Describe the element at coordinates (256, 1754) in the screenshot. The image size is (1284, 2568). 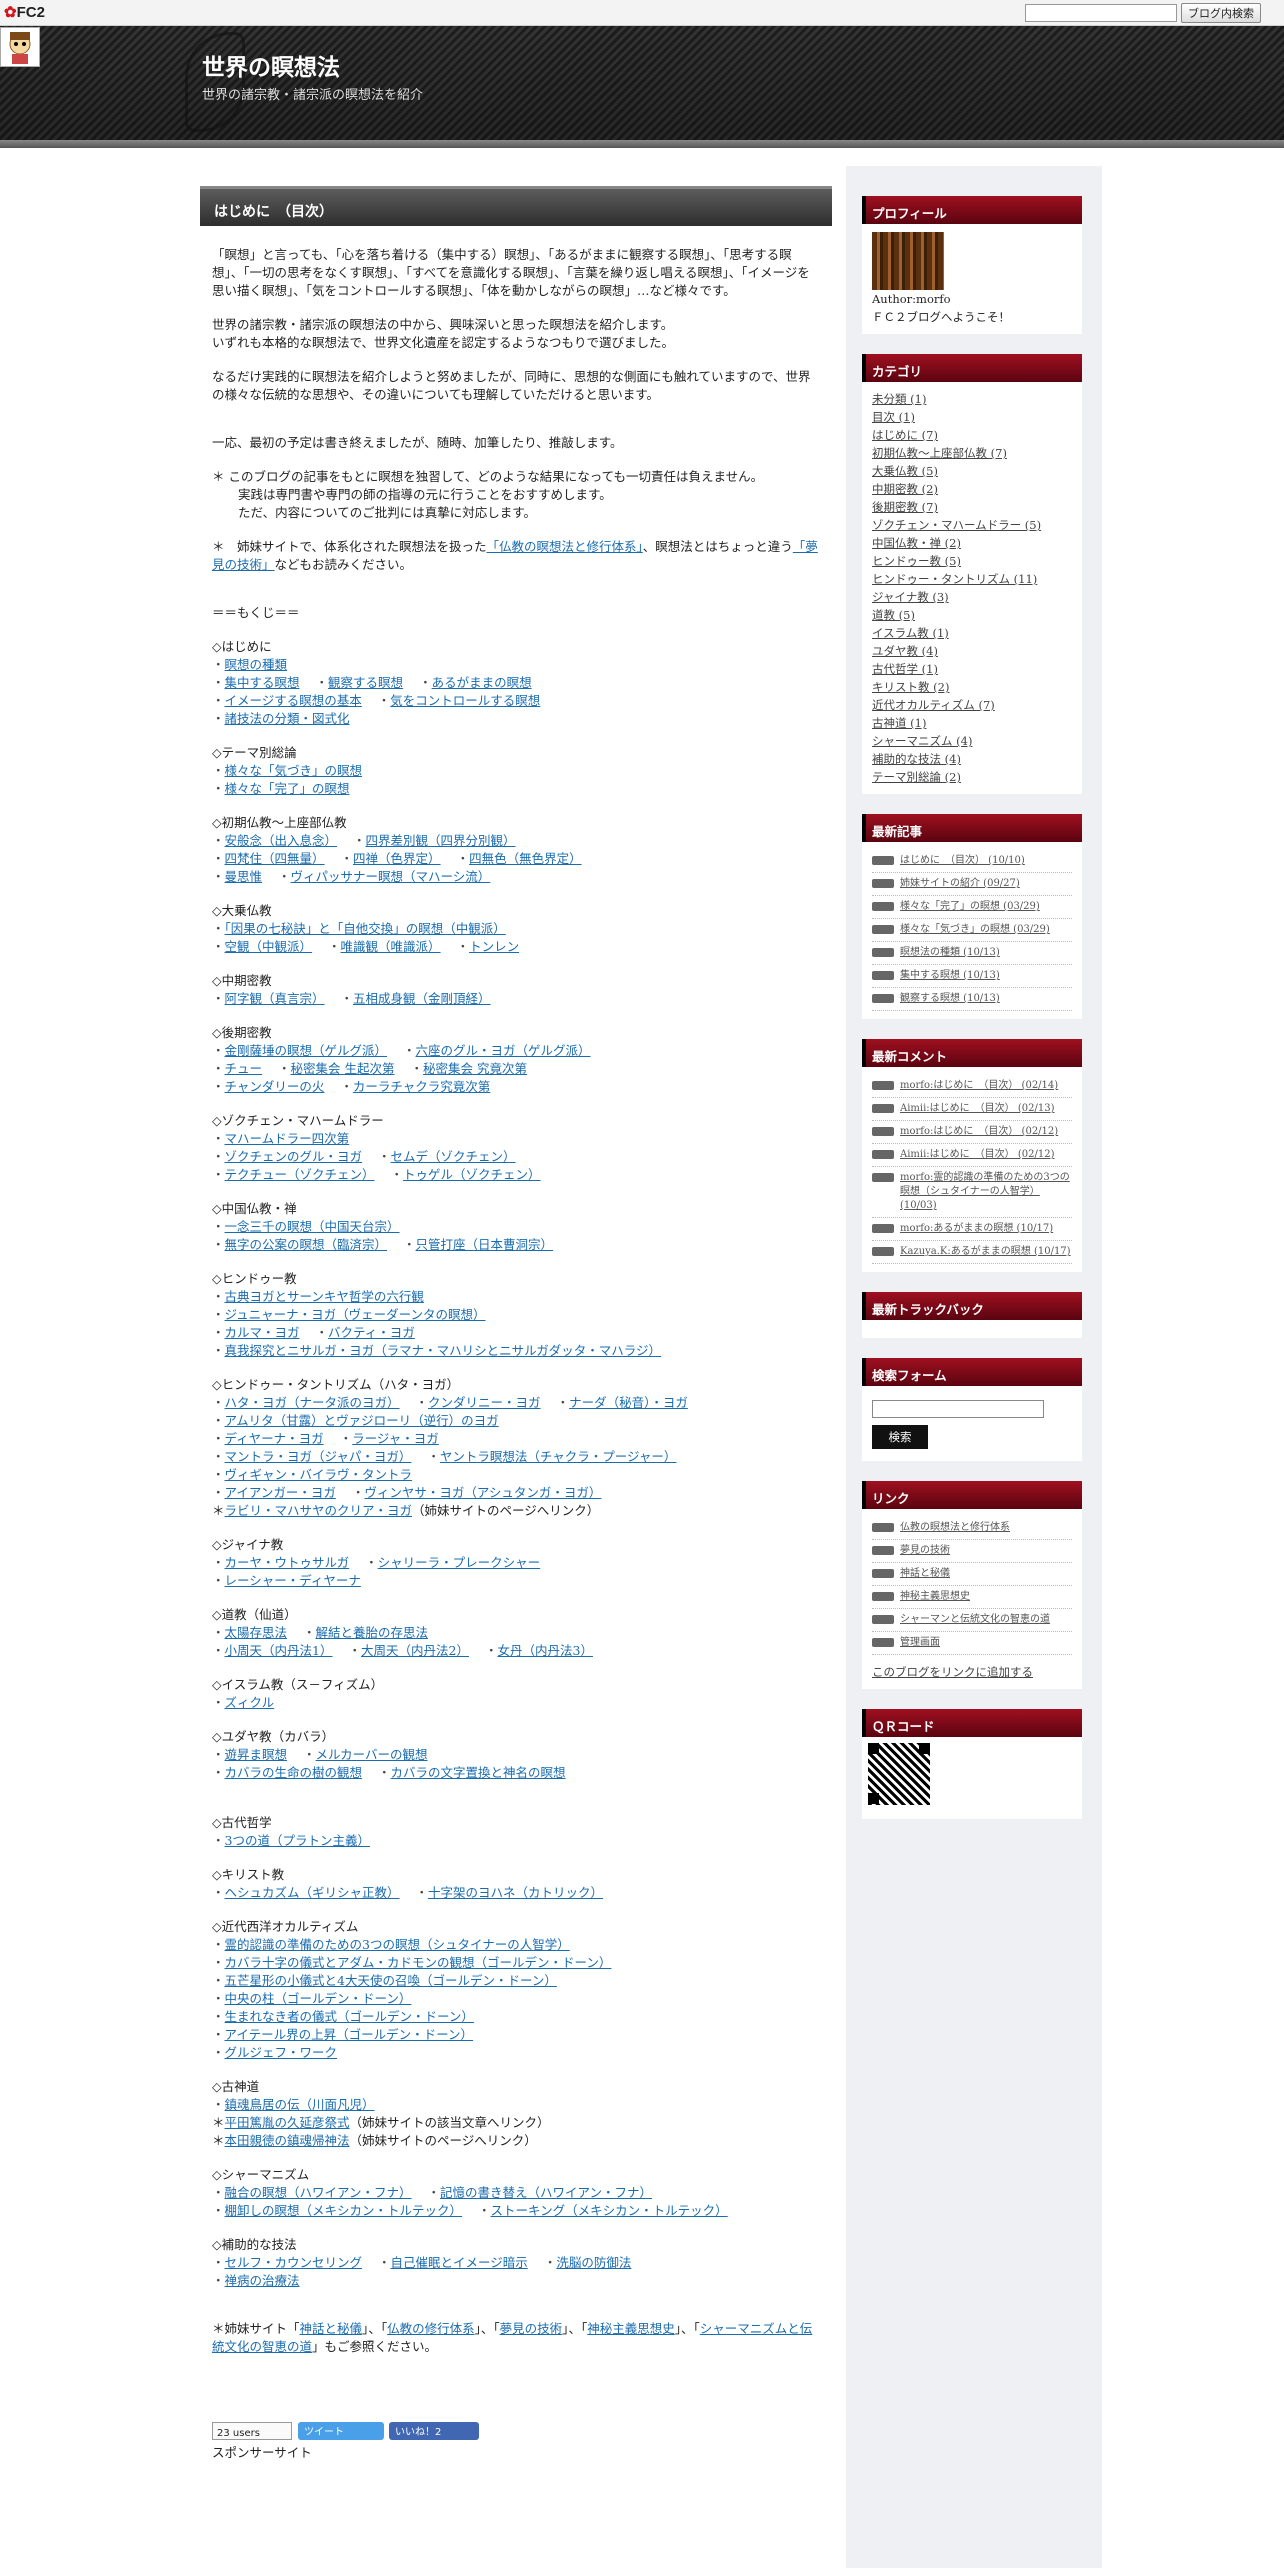
I see `toc-link: 遊昇ま瞑想` at that location.